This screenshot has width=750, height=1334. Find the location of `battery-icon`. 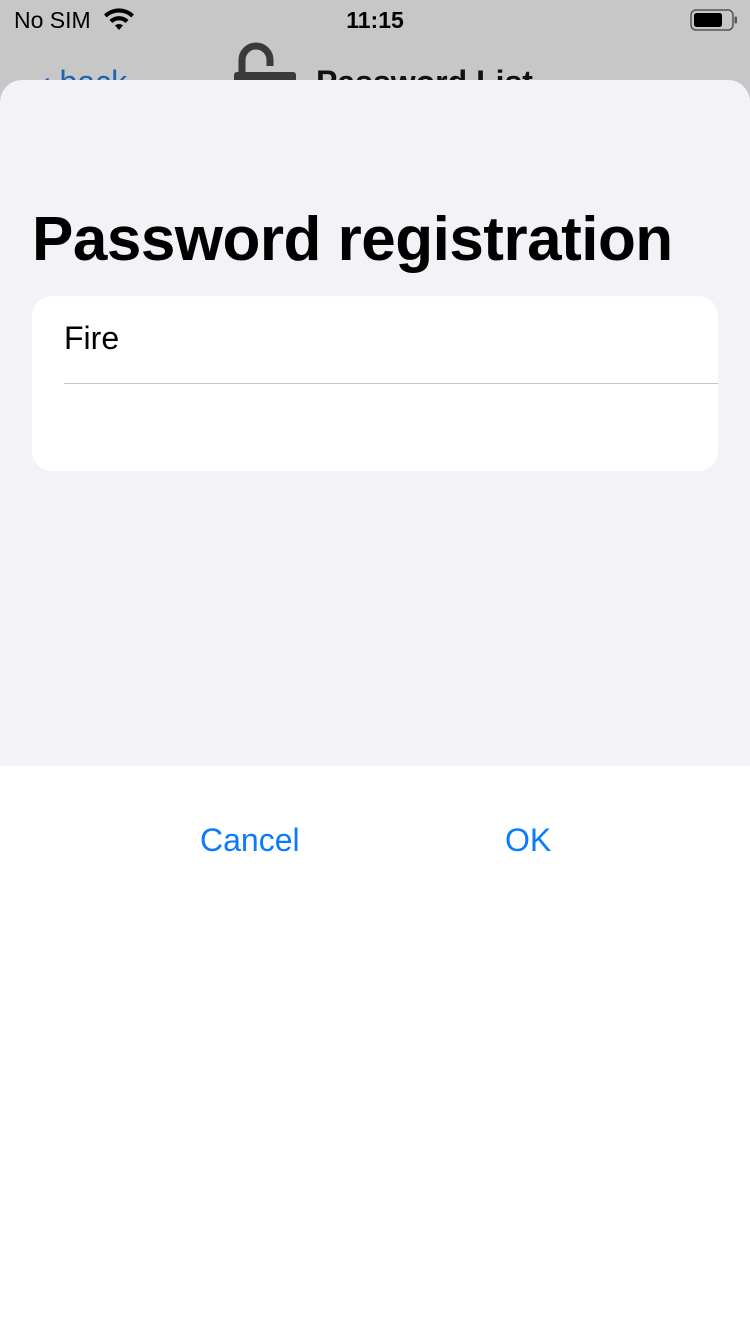

battery-icon is located at coordinates (713, 20).